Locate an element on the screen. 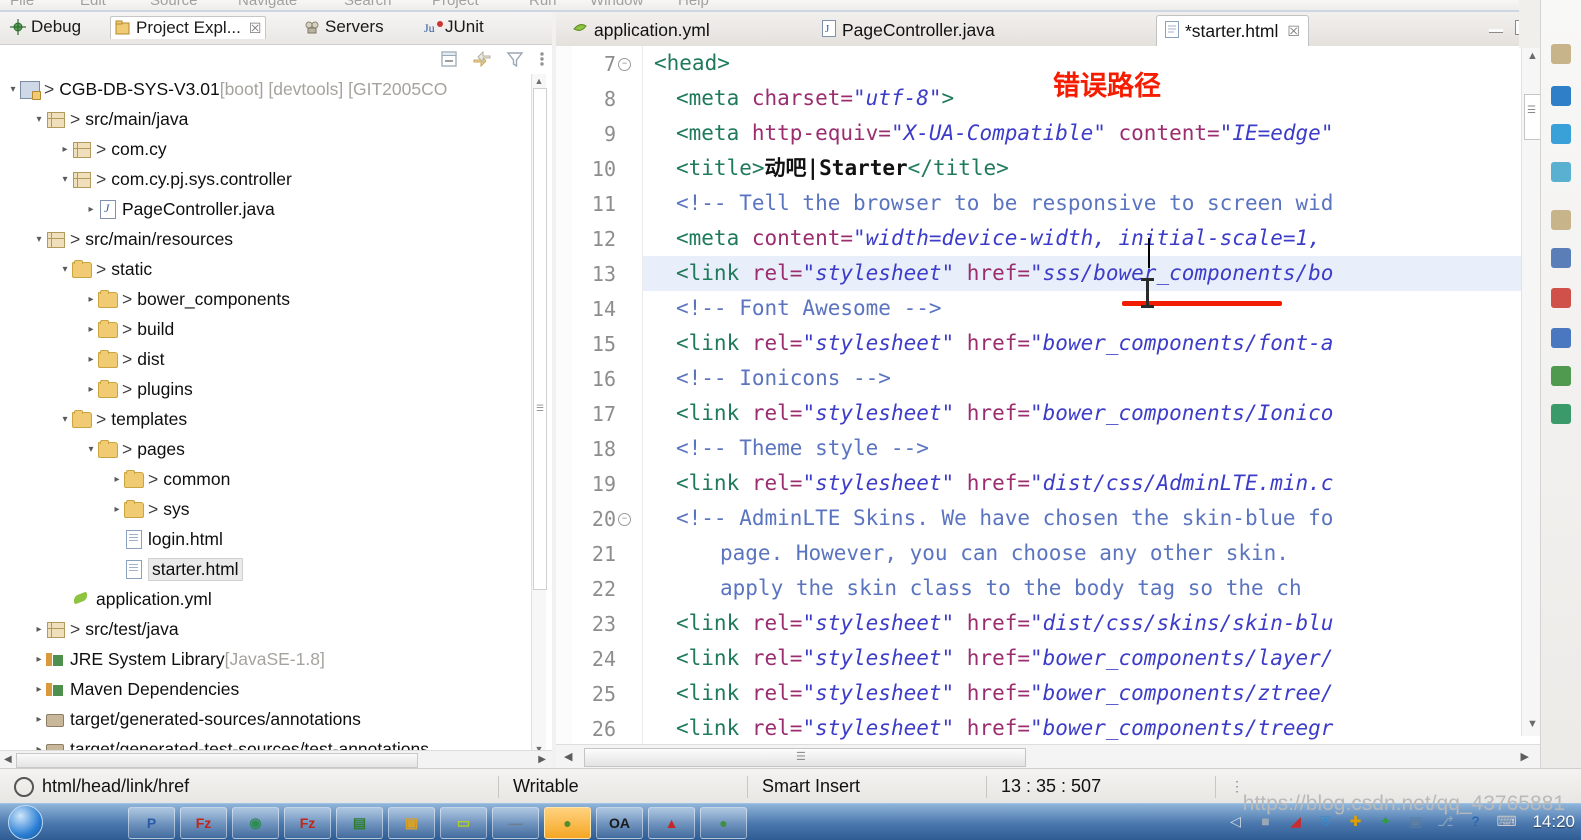 The image size is (1581, 840). editor-tab--starter-html: *starter.html ☒ is located at coordinates (1232, 31).